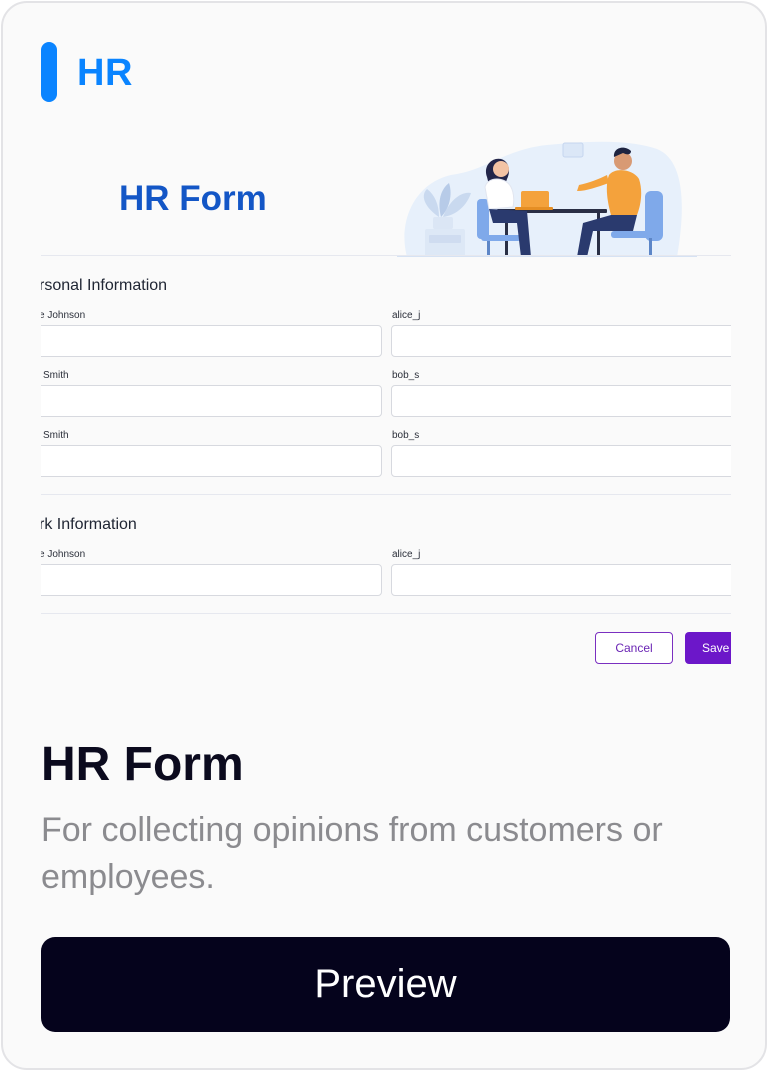 This screenshot has width=768, height=1071. I want to click on save-button: Save, so click(708, 648).